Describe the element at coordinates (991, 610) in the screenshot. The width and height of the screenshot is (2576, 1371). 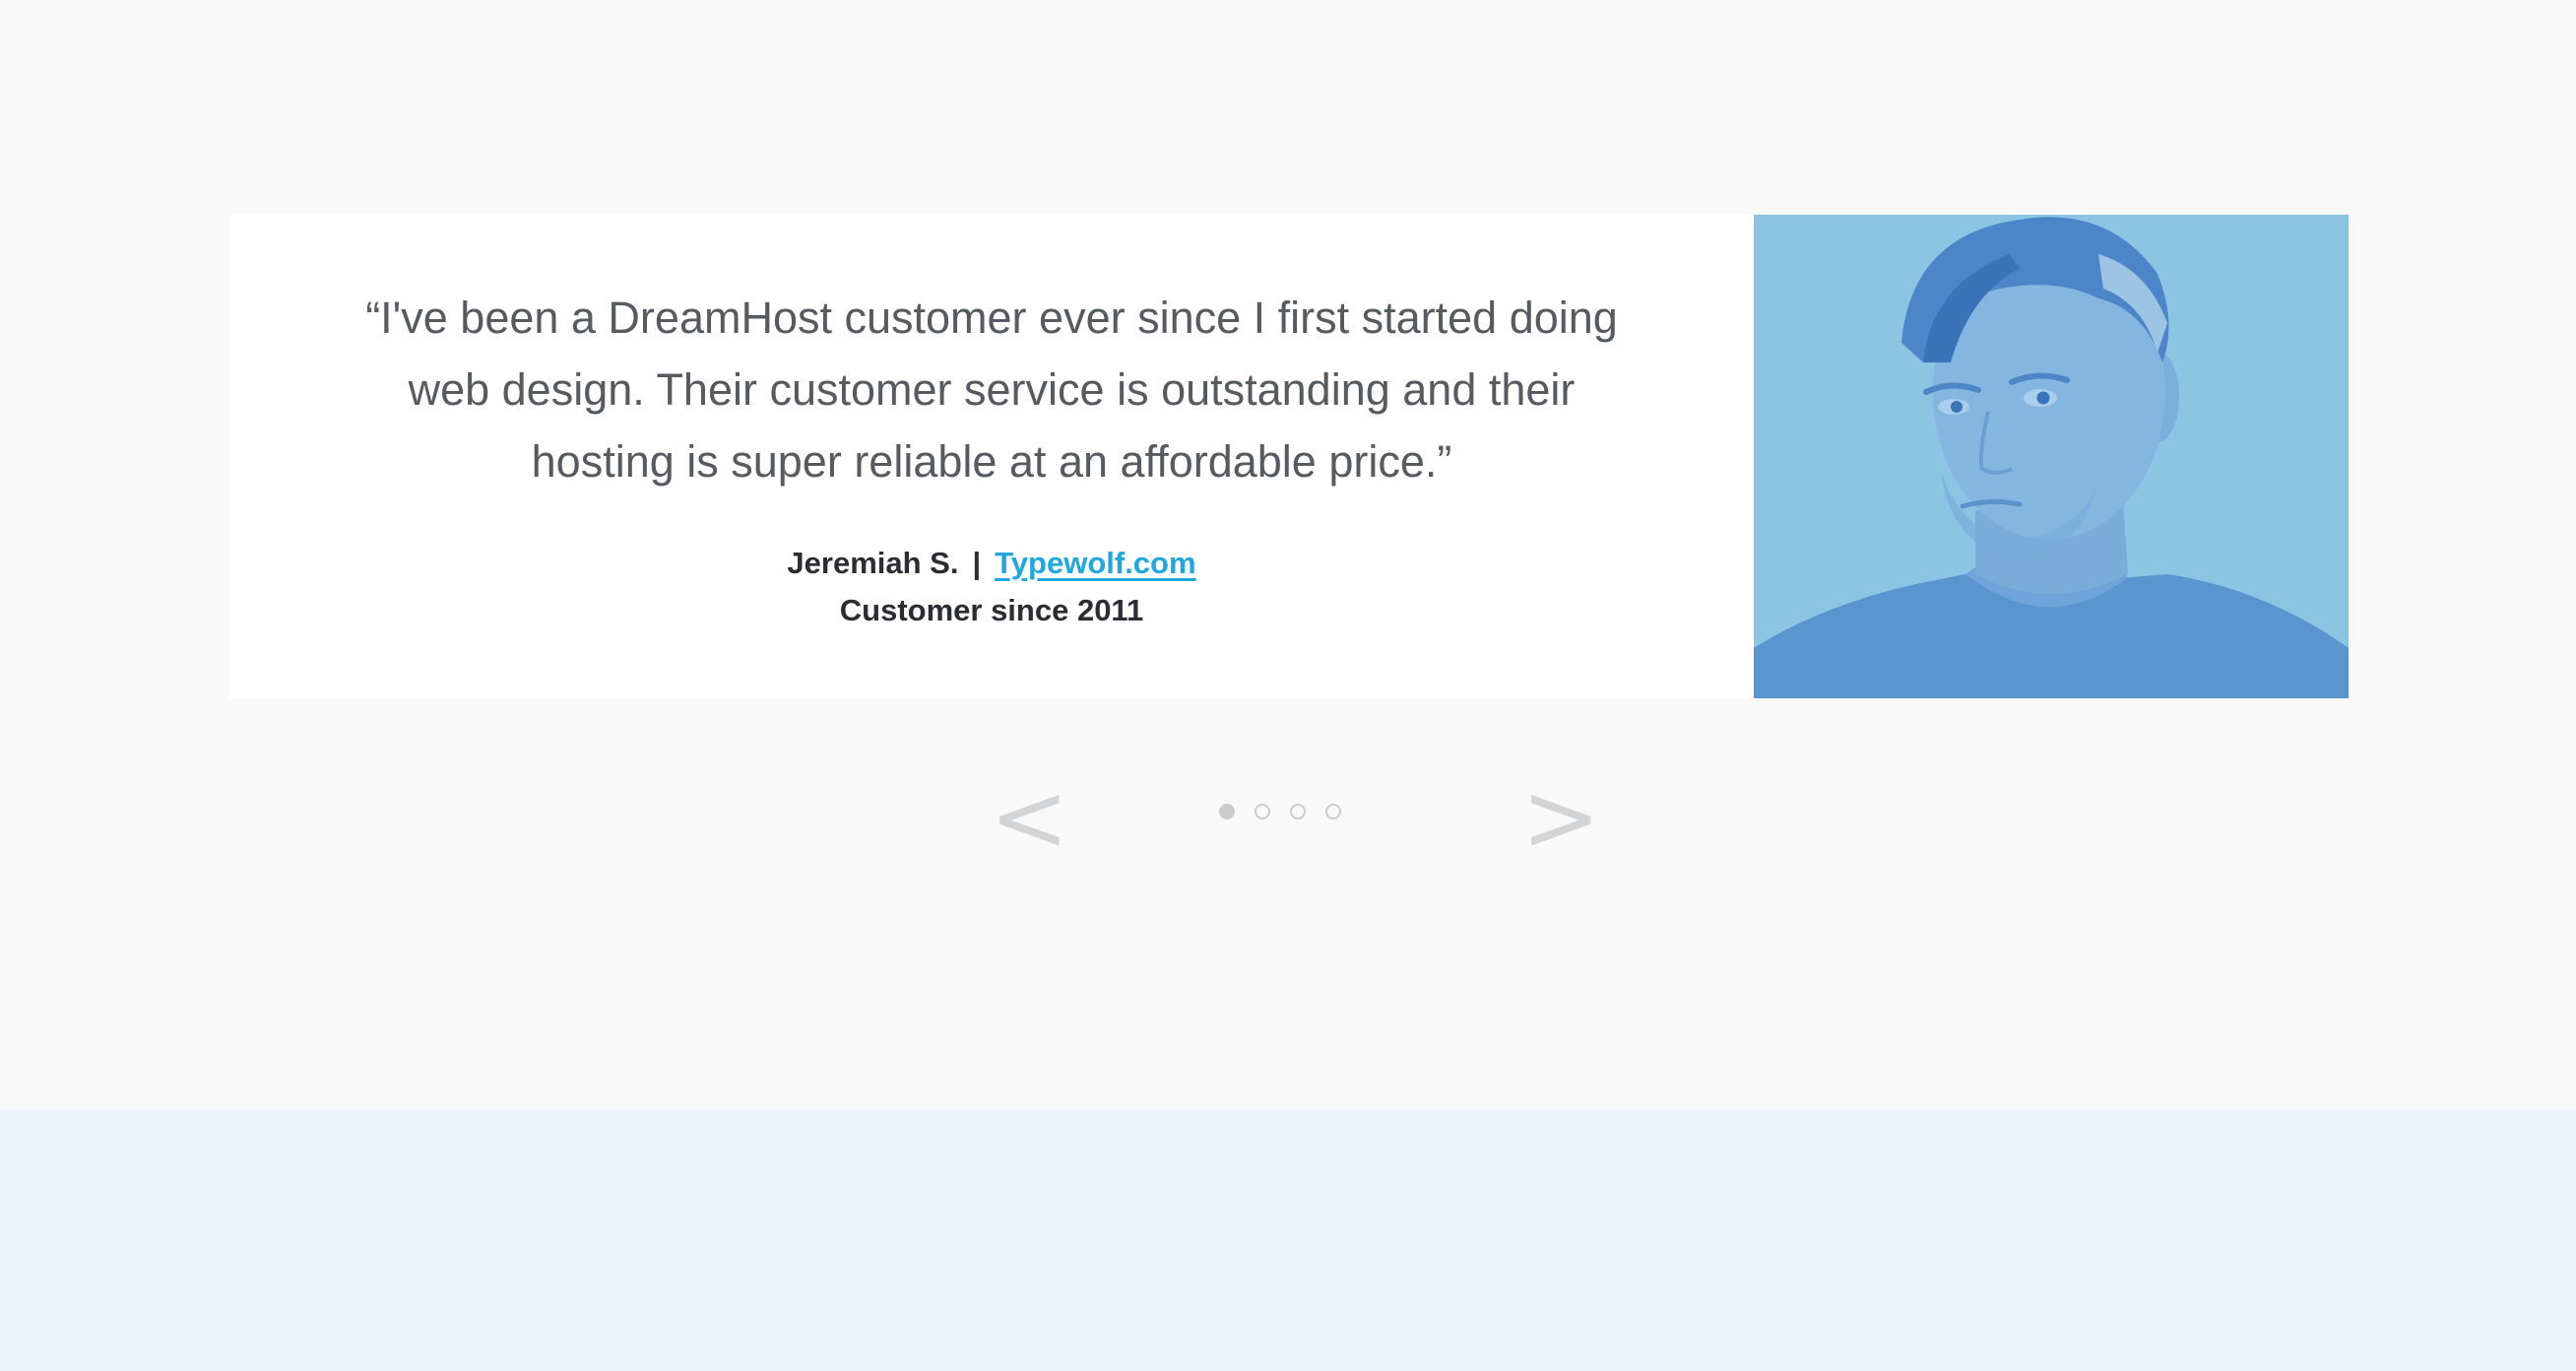
I see `customer-since: Customer since 2011` at that location.